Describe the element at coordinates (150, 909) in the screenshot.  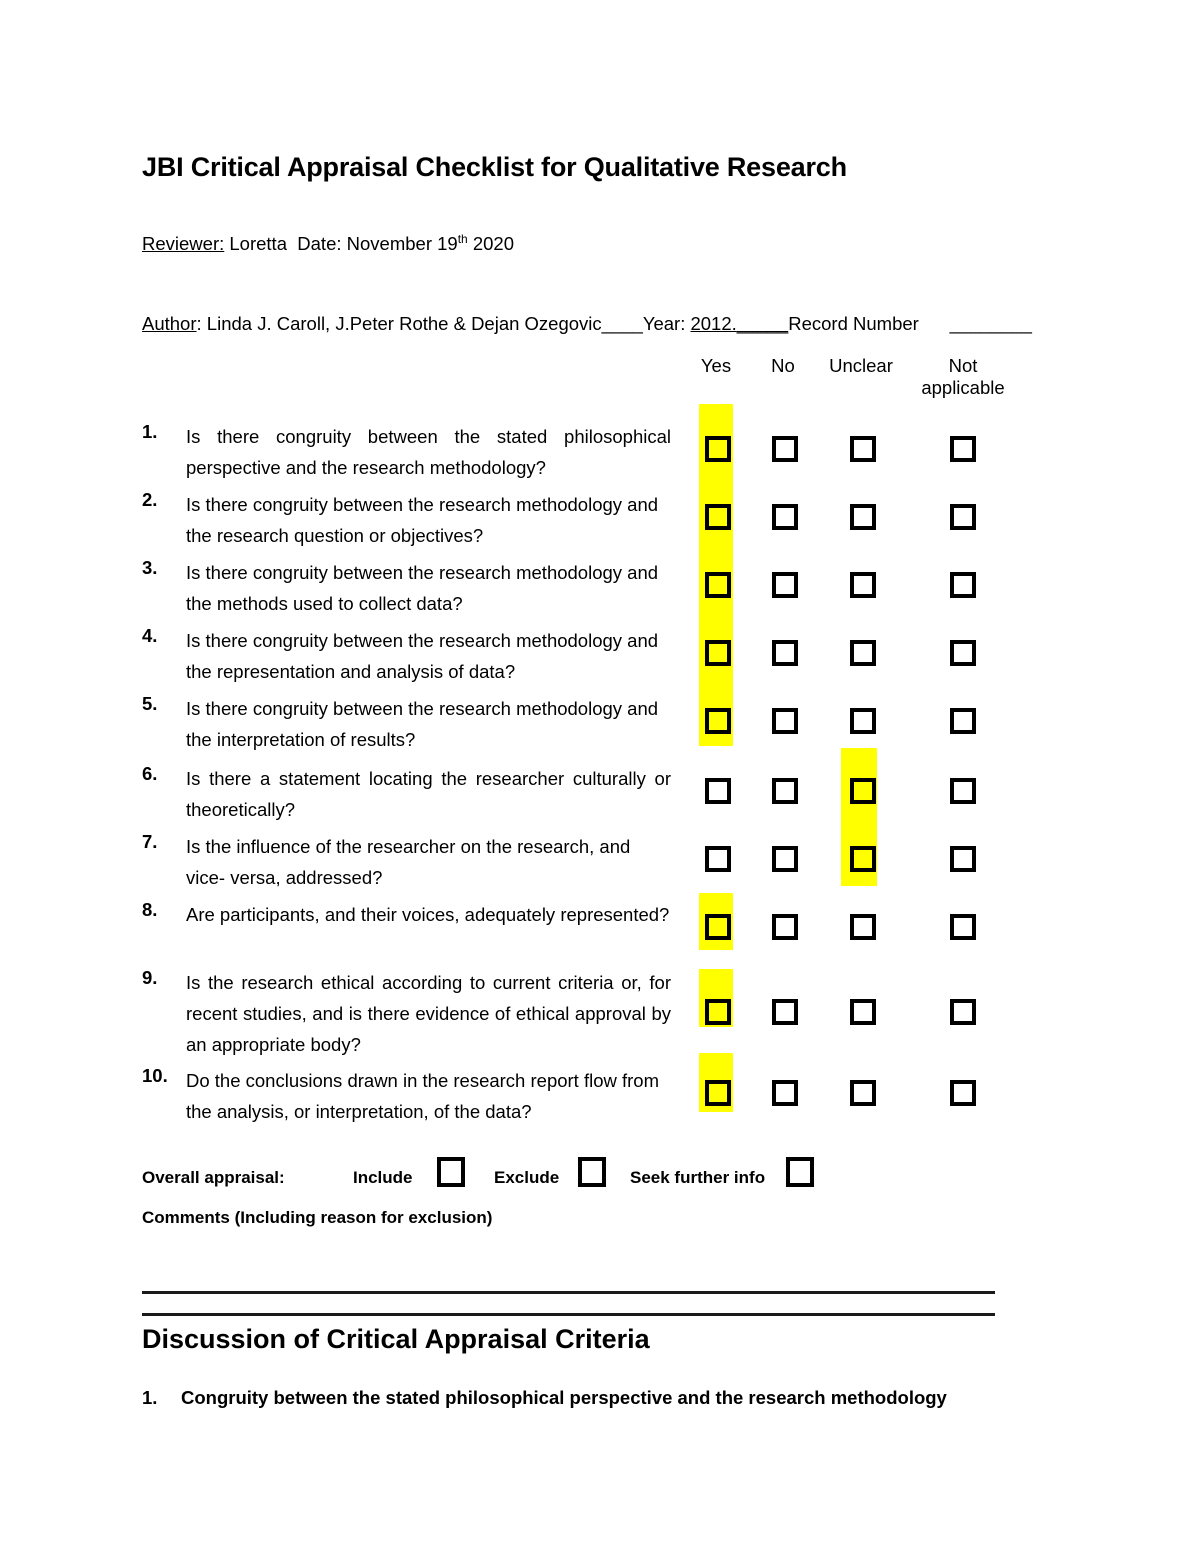
I see `question-number: 8.` at that location.